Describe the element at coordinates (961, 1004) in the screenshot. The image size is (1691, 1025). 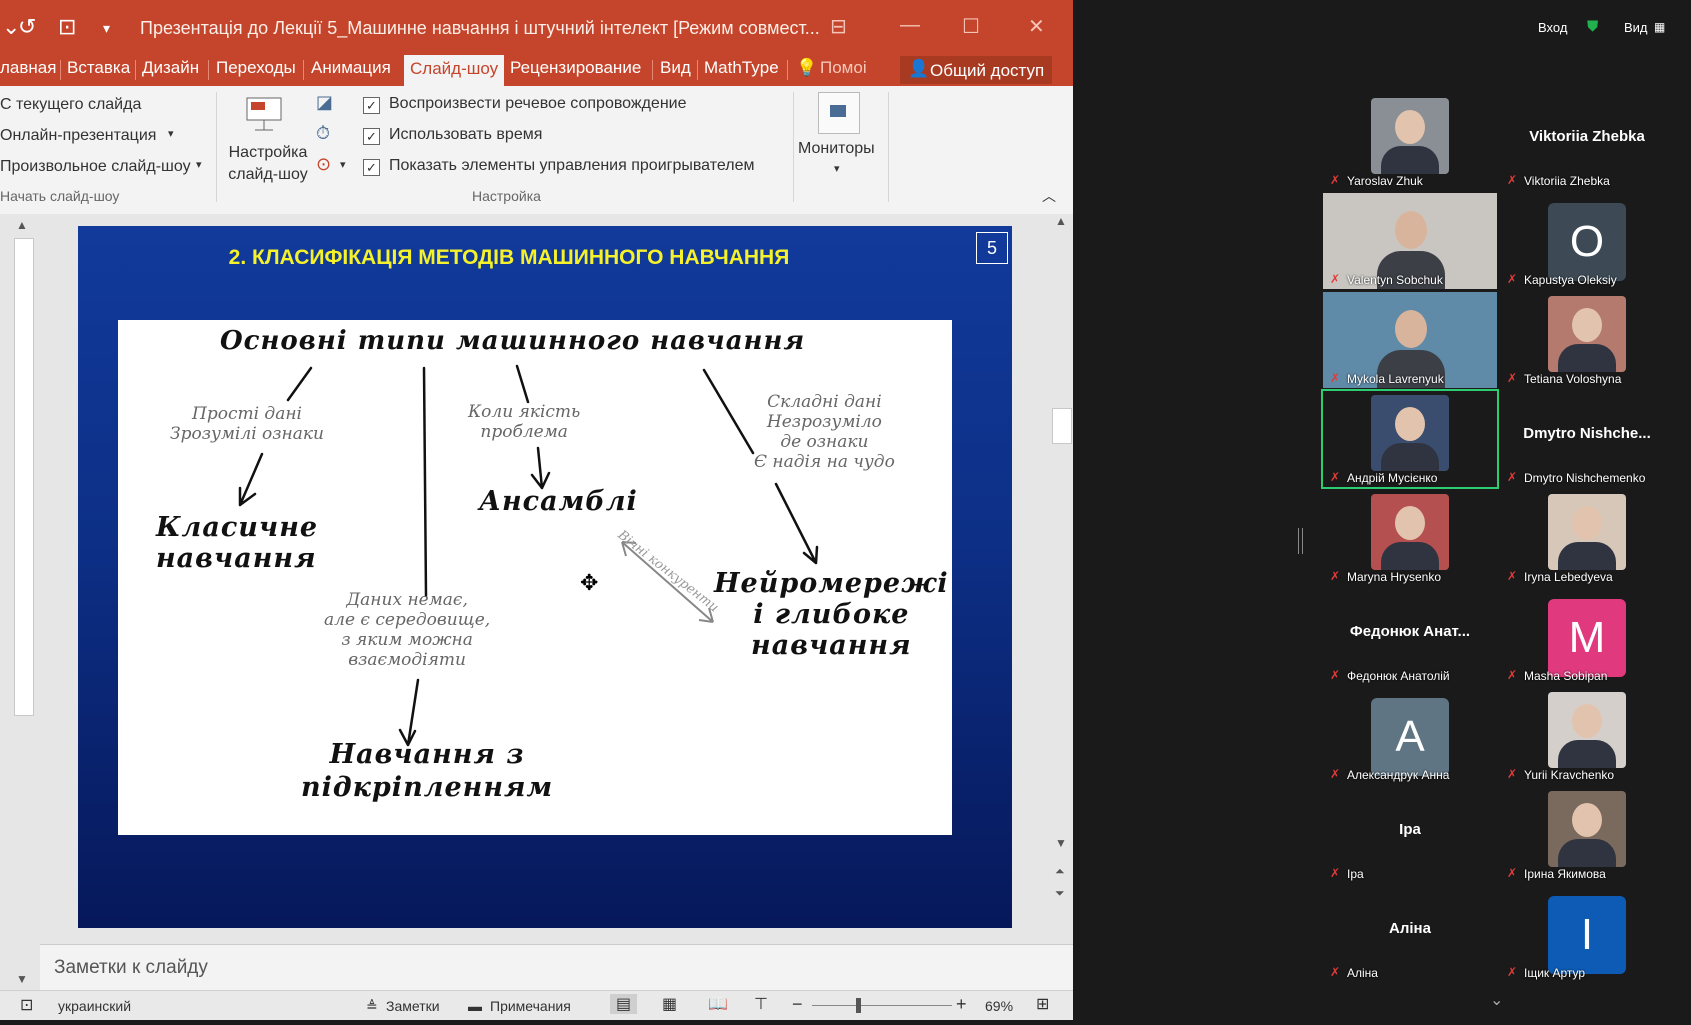
I see `zoom-in-icon: +` at that location.